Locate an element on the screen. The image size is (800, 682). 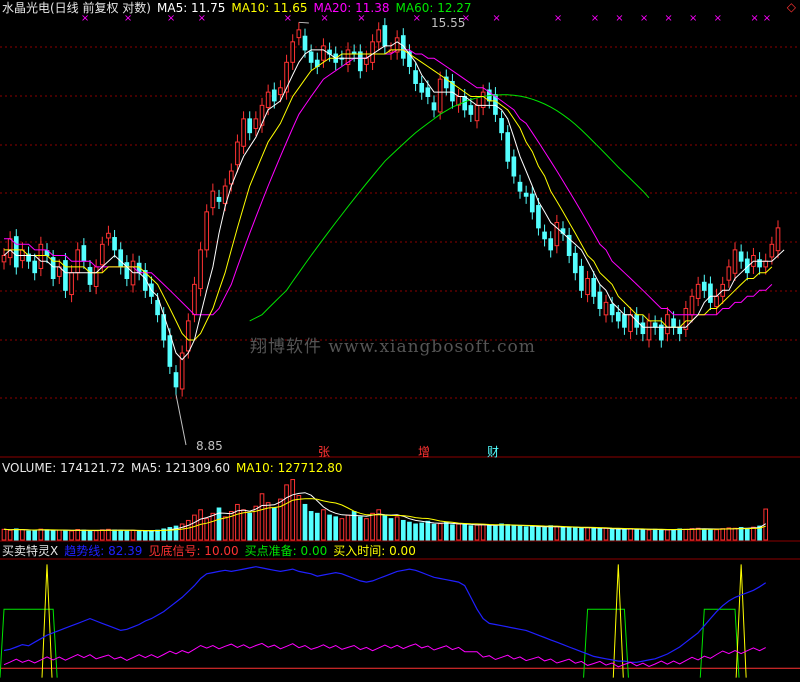
top-signal-marker-11: × is located at coordinates (595, 18).